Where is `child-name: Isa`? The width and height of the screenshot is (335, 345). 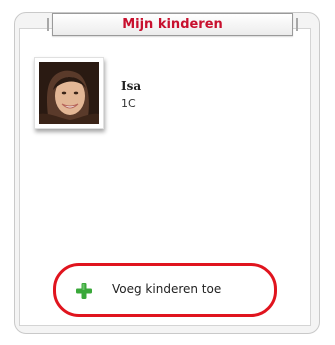
child-name: Isa is located at coordinates (131, 86).